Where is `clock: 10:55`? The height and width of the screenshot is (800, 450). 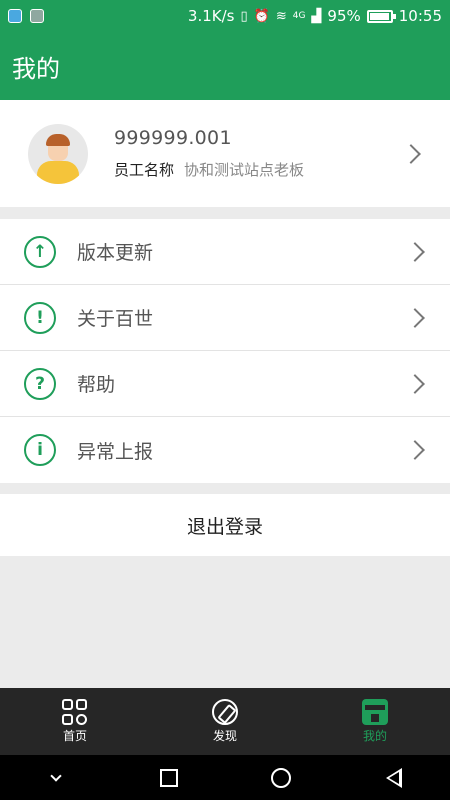 clock: 10:55 is located at coordinates (420, 16).